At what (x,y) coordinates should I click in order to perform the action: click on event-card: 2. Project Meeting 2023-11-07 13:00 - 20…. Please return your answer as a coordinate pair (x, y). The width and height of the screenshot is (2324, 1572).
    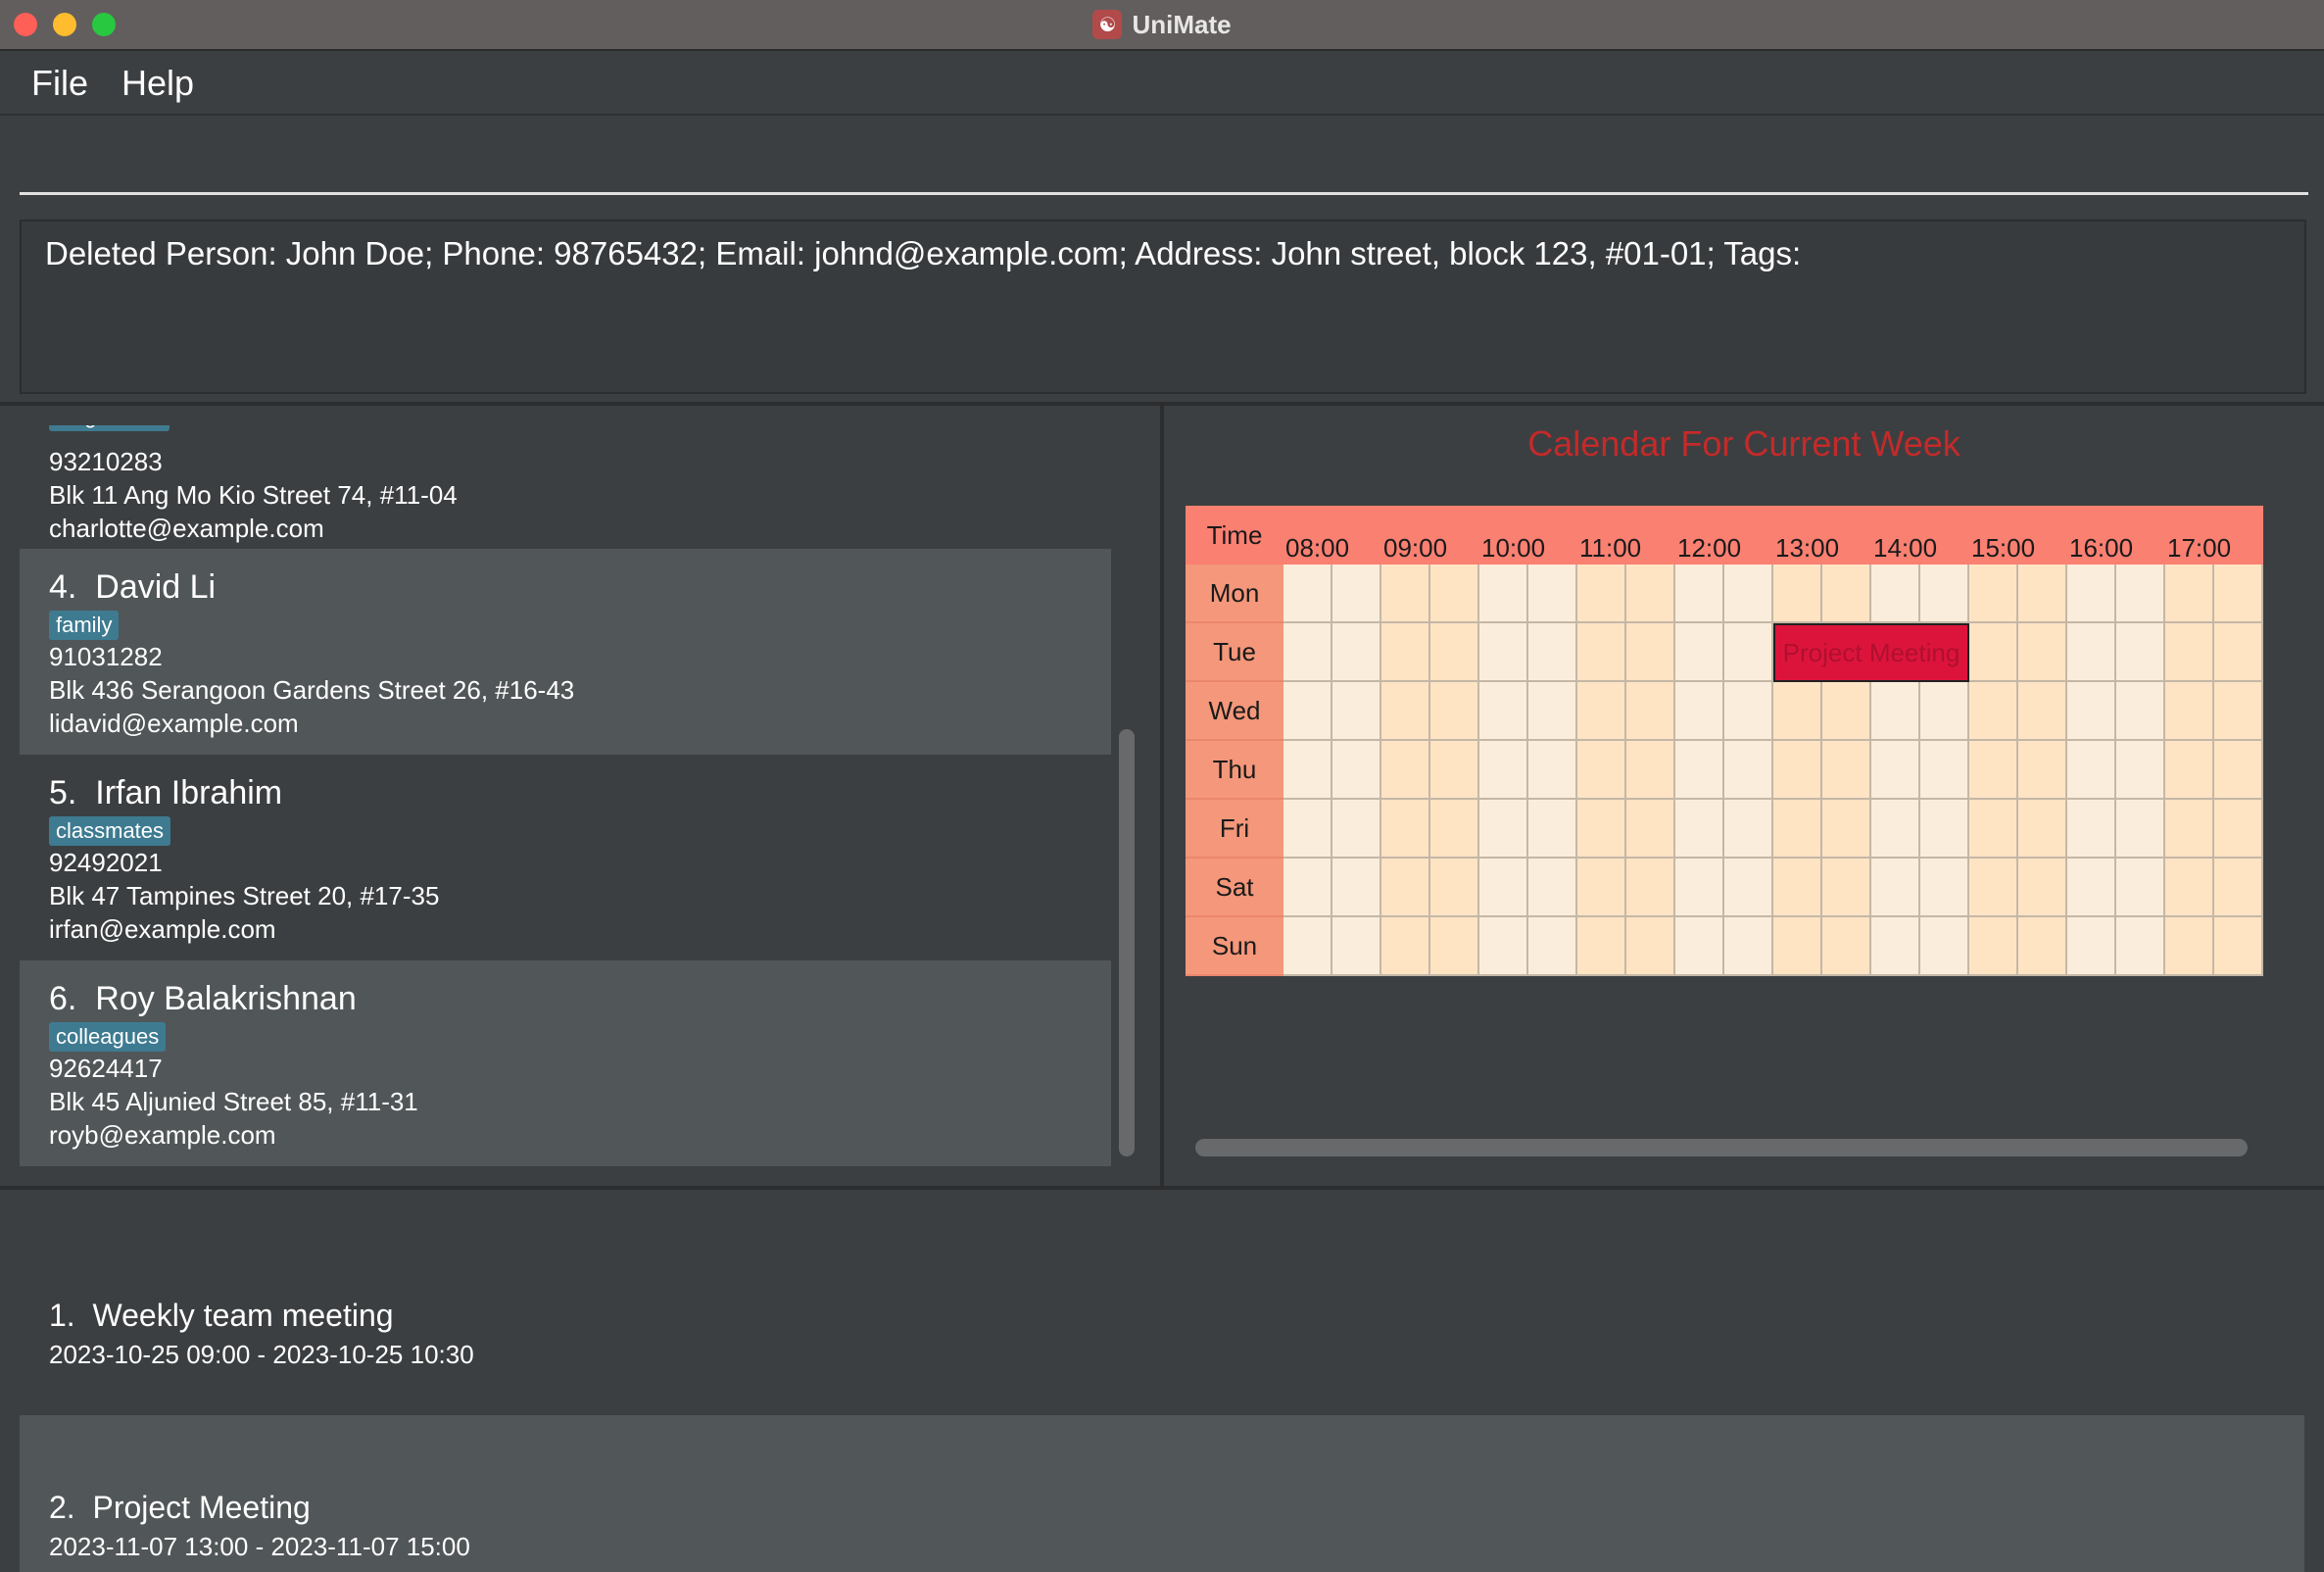
    Looking at the image, I should click on (1162, 1493).